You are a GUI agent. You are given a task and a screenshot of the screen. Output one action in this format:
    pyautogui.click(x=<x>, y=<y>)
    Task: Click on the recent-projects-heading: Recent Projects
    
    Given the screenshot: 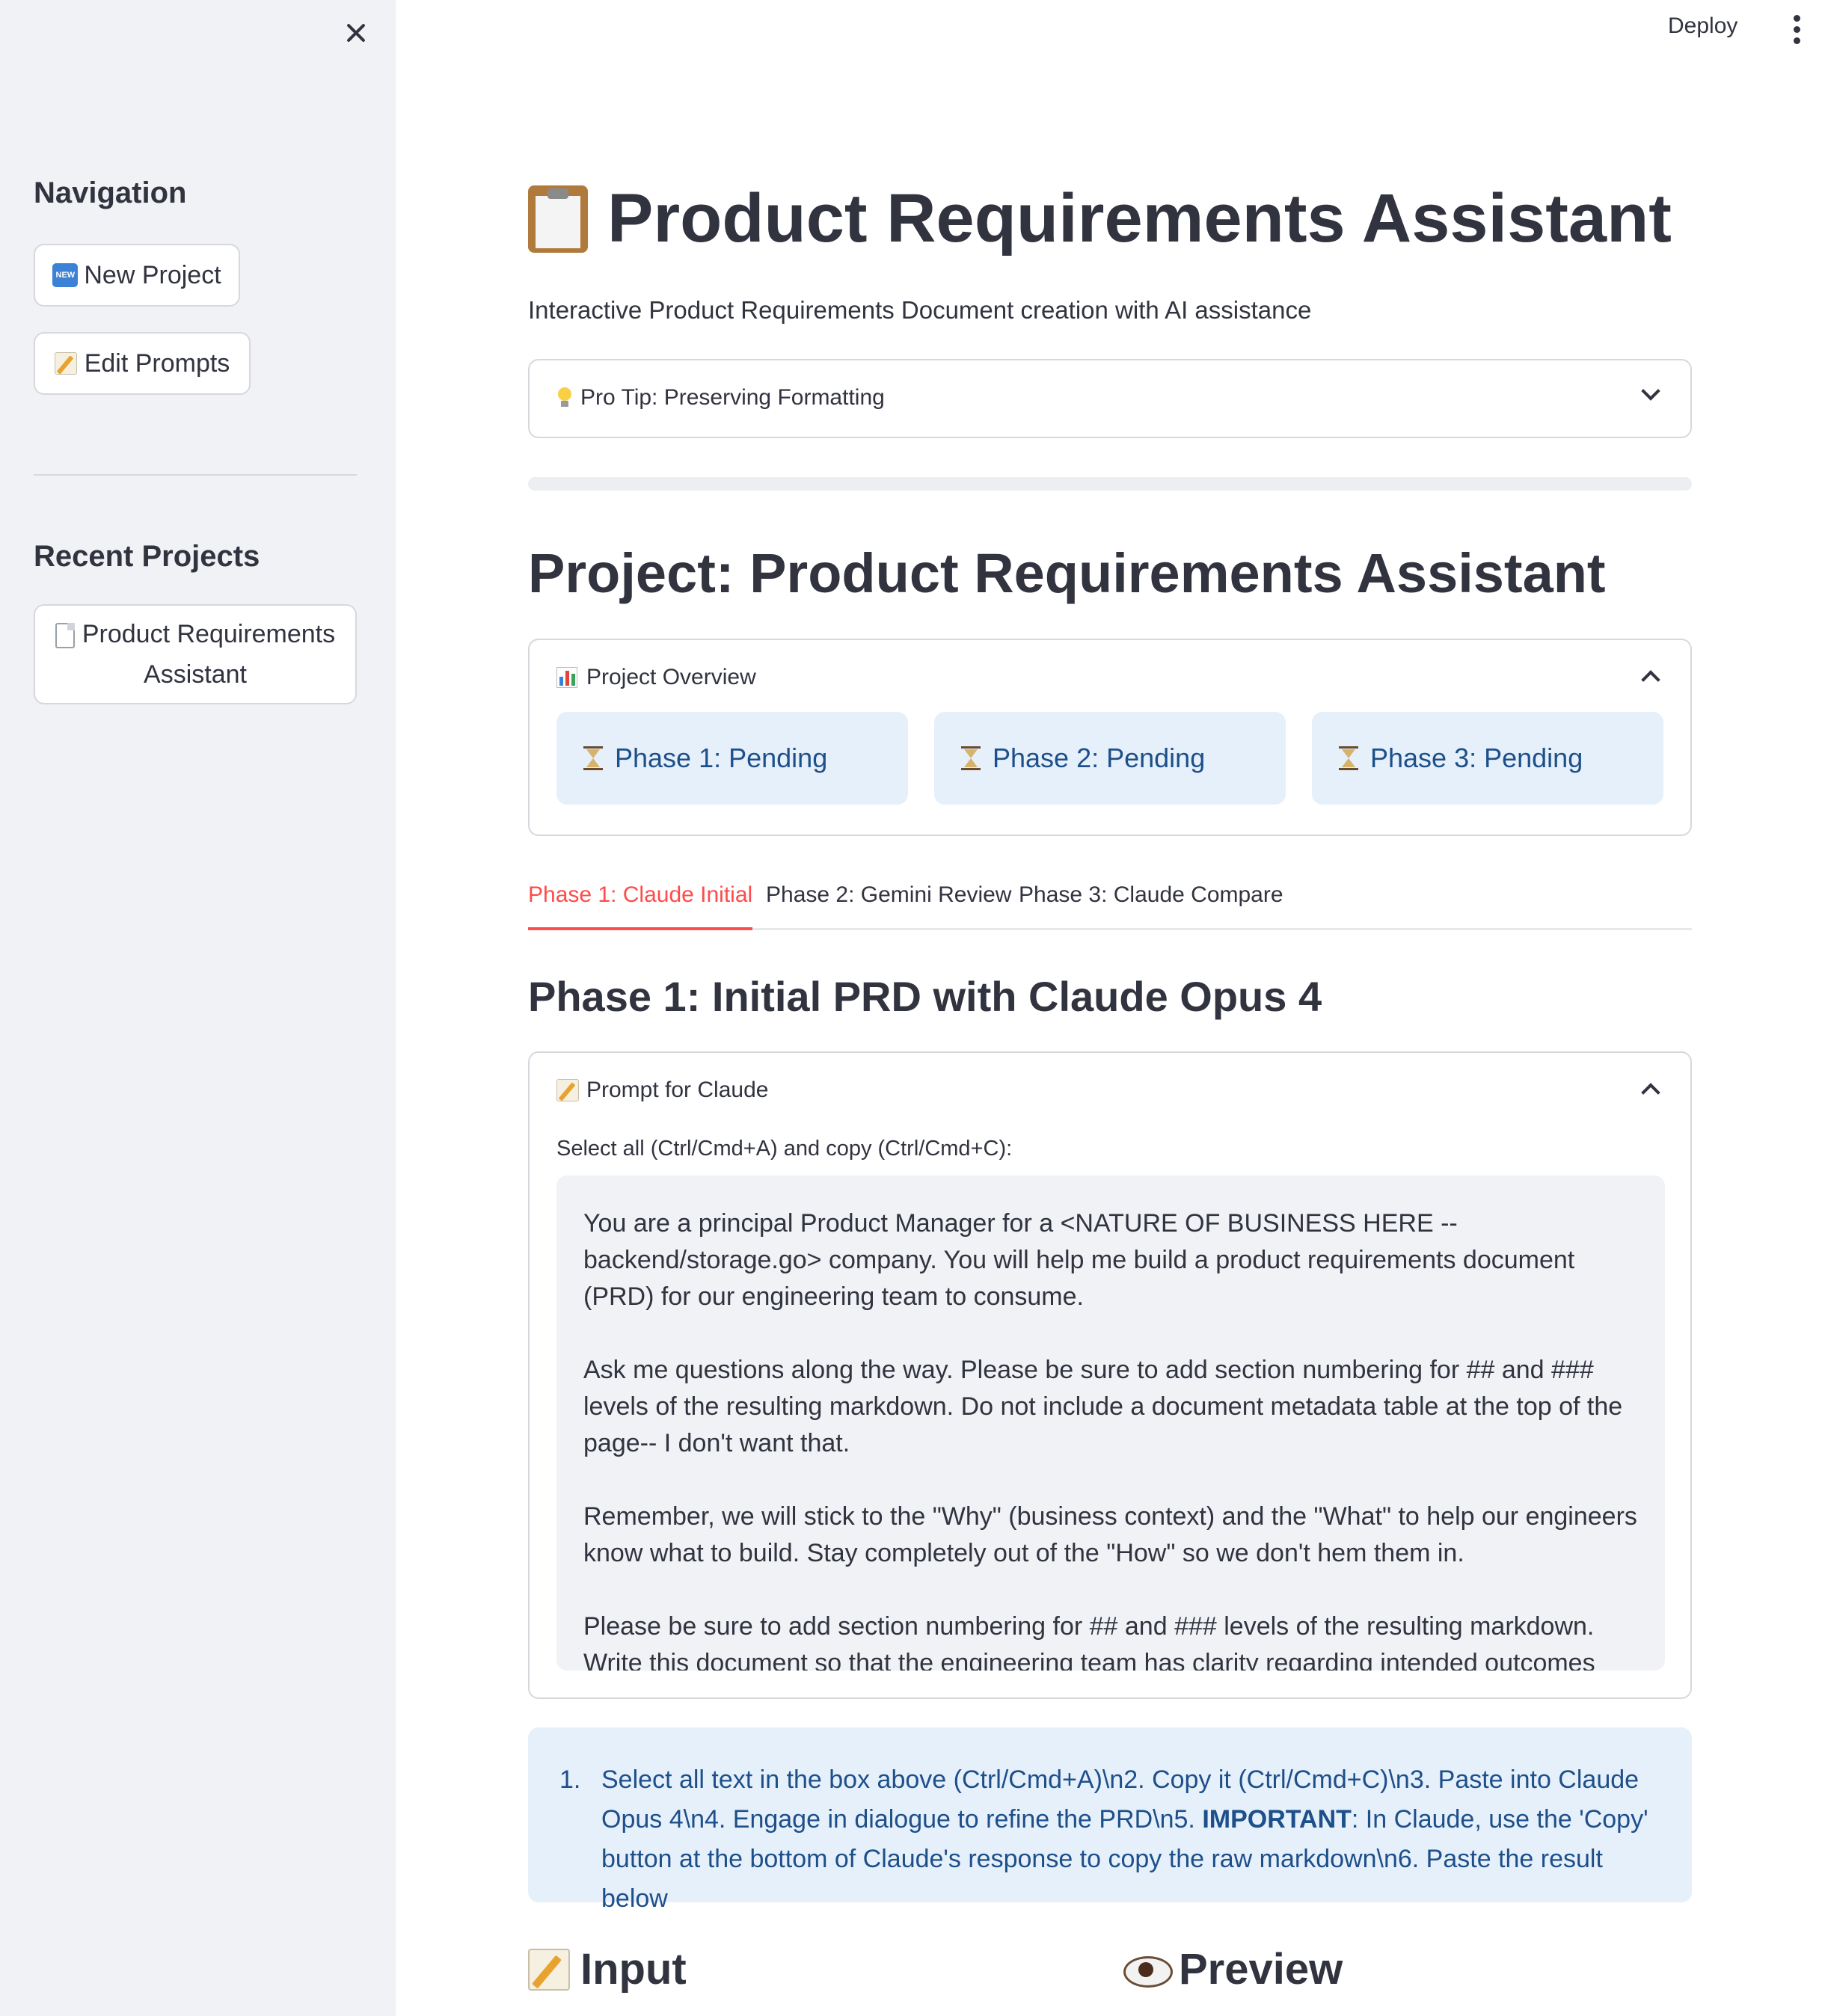 What is the action you would take?
    pyautogui.click(x=147, y=556)
    